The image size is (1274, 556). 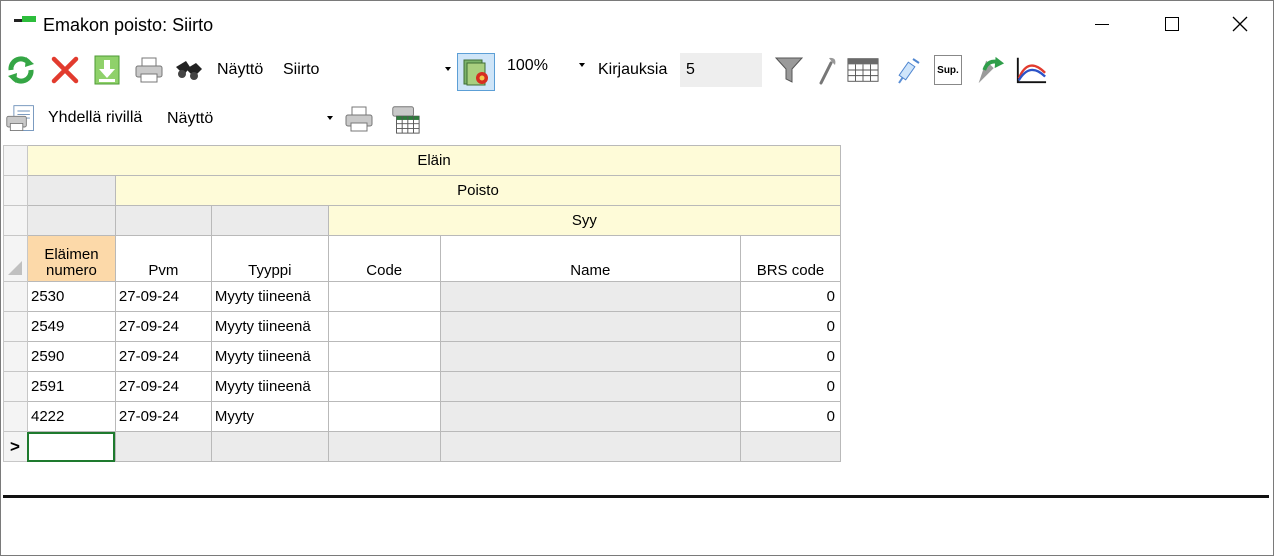 What do you see at coordinates (1102, 24) in the screenshot?
I see `minimize-button` at bounding box center [1102, 24].